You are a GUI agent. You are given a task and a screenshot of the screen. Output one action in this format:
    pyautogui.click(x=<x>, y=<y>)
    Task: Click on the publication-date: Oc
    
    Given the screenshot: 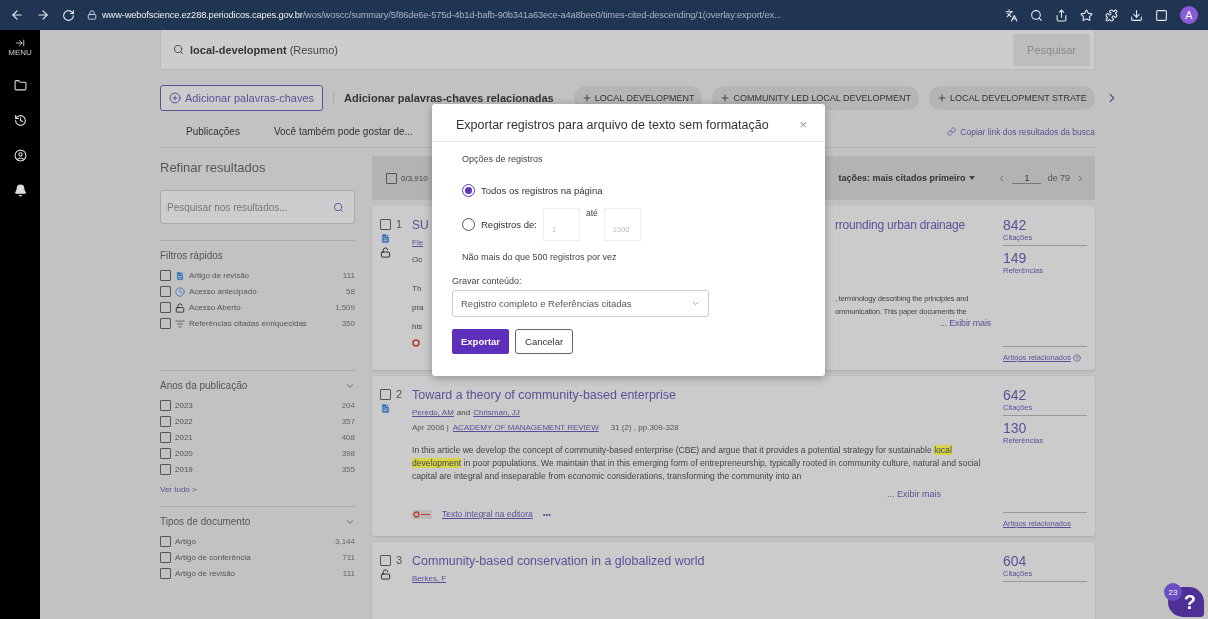 What is the action you would take?
    pyautogui.click(x=418, y=260)
    